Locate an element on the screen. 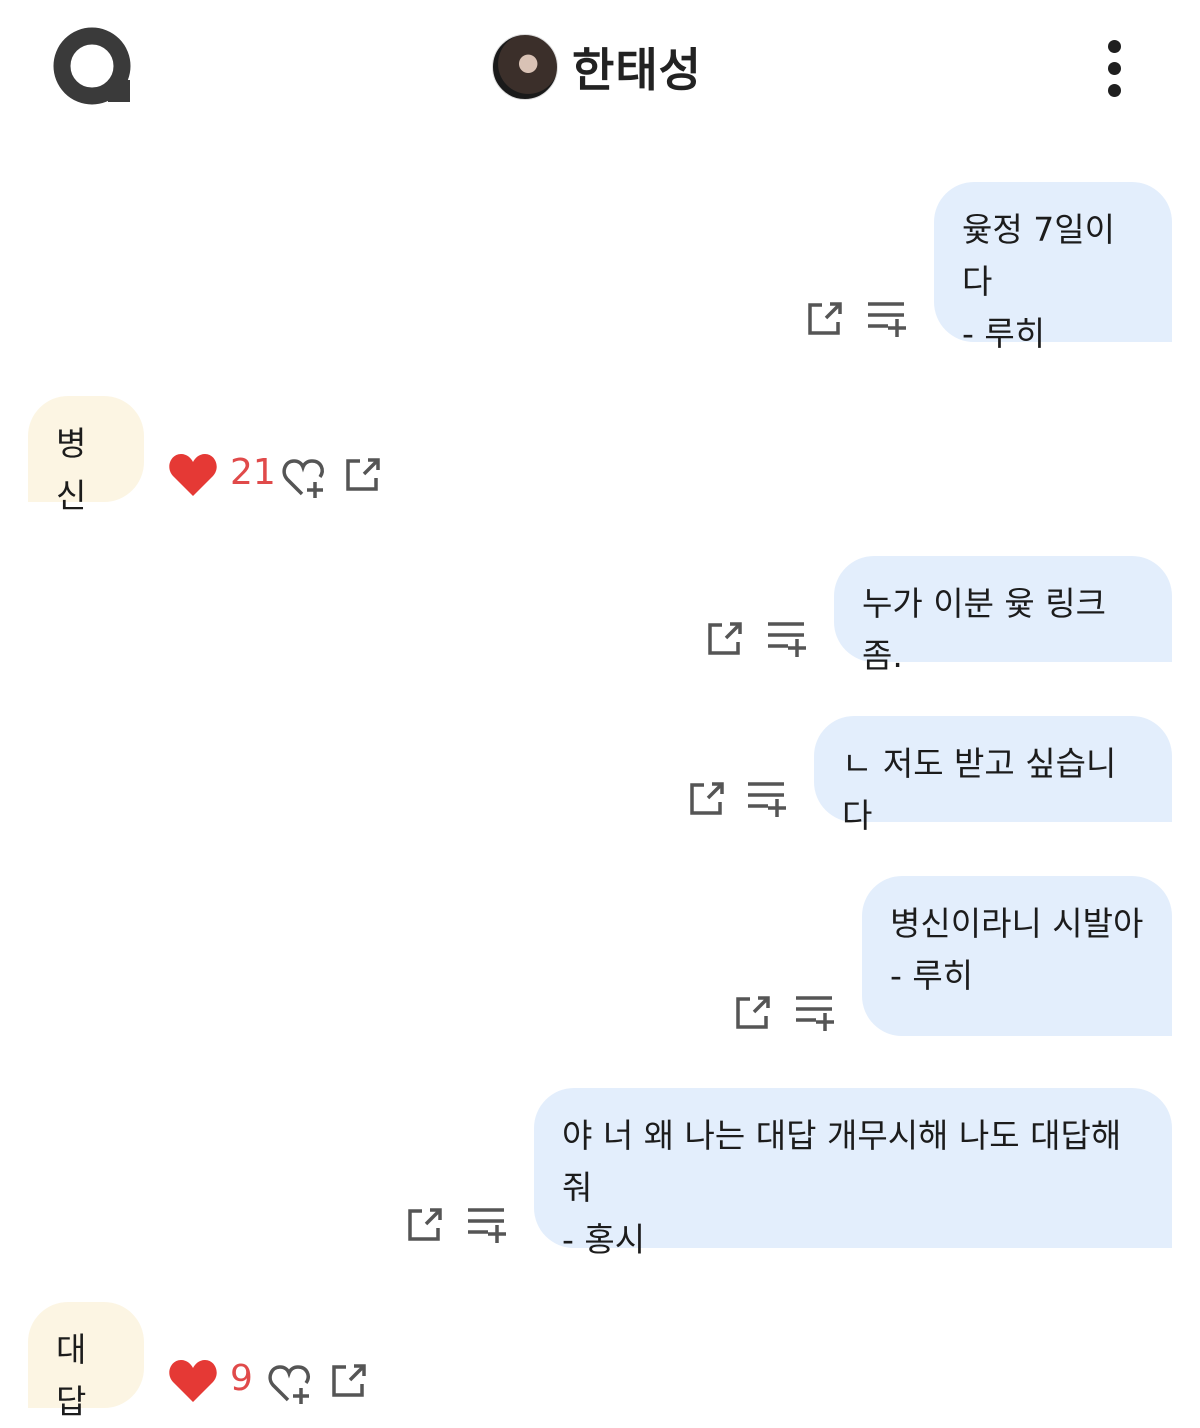 The width and height of the screenshot is (1200, 1428). message-bubble-mine: 병신이라니 시발아 - 루히 is located at coordinates (1017, 956).